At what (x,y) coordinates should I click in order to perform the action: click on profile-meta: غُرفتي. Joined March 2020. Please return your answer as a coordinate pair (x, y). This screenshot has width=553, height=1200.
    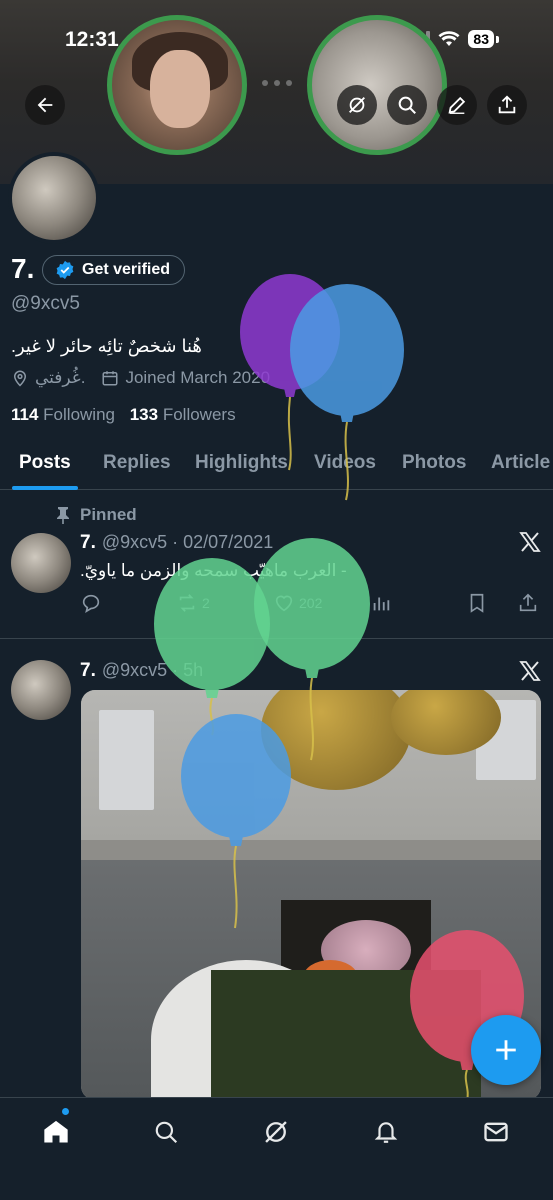
    Looking at the image, I should click on (140, 378).